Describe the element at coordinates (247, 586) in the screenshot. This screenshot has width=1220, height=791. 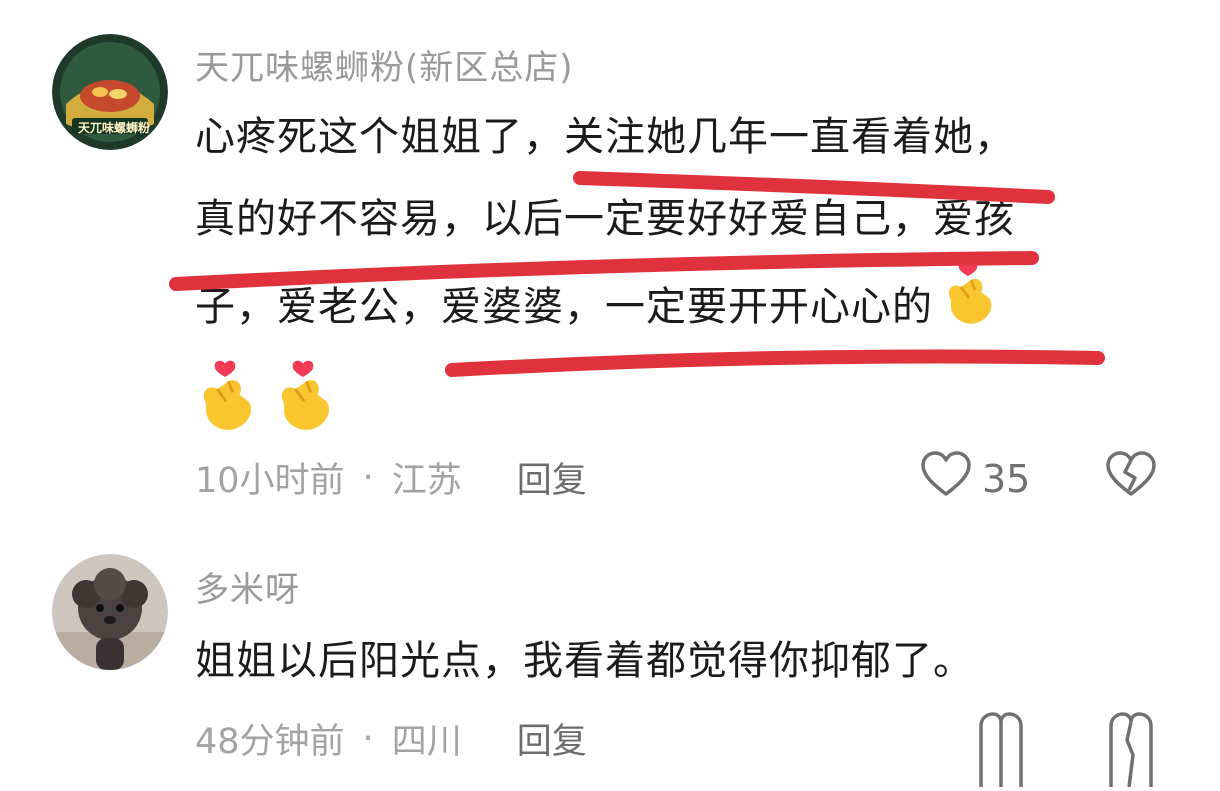
I see `username: 多米呀` at that location.